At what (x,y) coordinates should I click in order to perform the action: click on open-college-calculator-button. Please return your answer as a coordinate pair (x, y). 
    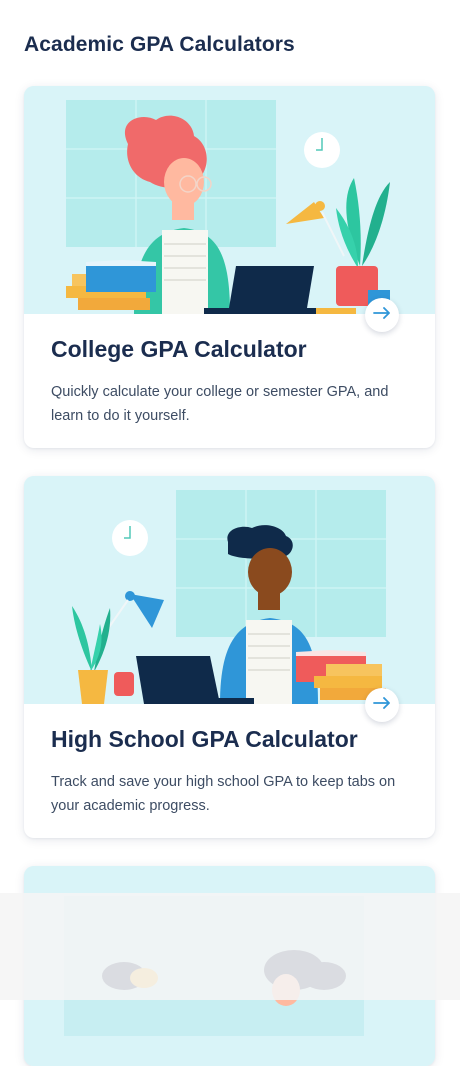
    Looking at the image, I should click on (382, 315).